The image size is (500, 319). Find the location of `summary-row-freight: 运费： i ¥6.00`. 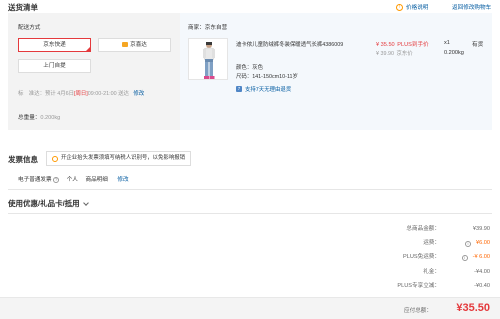

summary-row-freight: 运费： i ¥6.00 is located at coordinates (456, 243).